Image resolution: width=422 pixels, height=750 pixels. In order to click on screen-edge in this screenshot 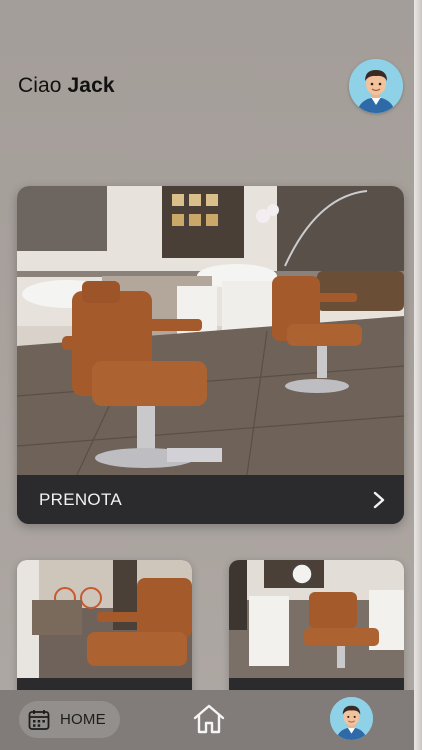, I will do `click(418, 375)`.